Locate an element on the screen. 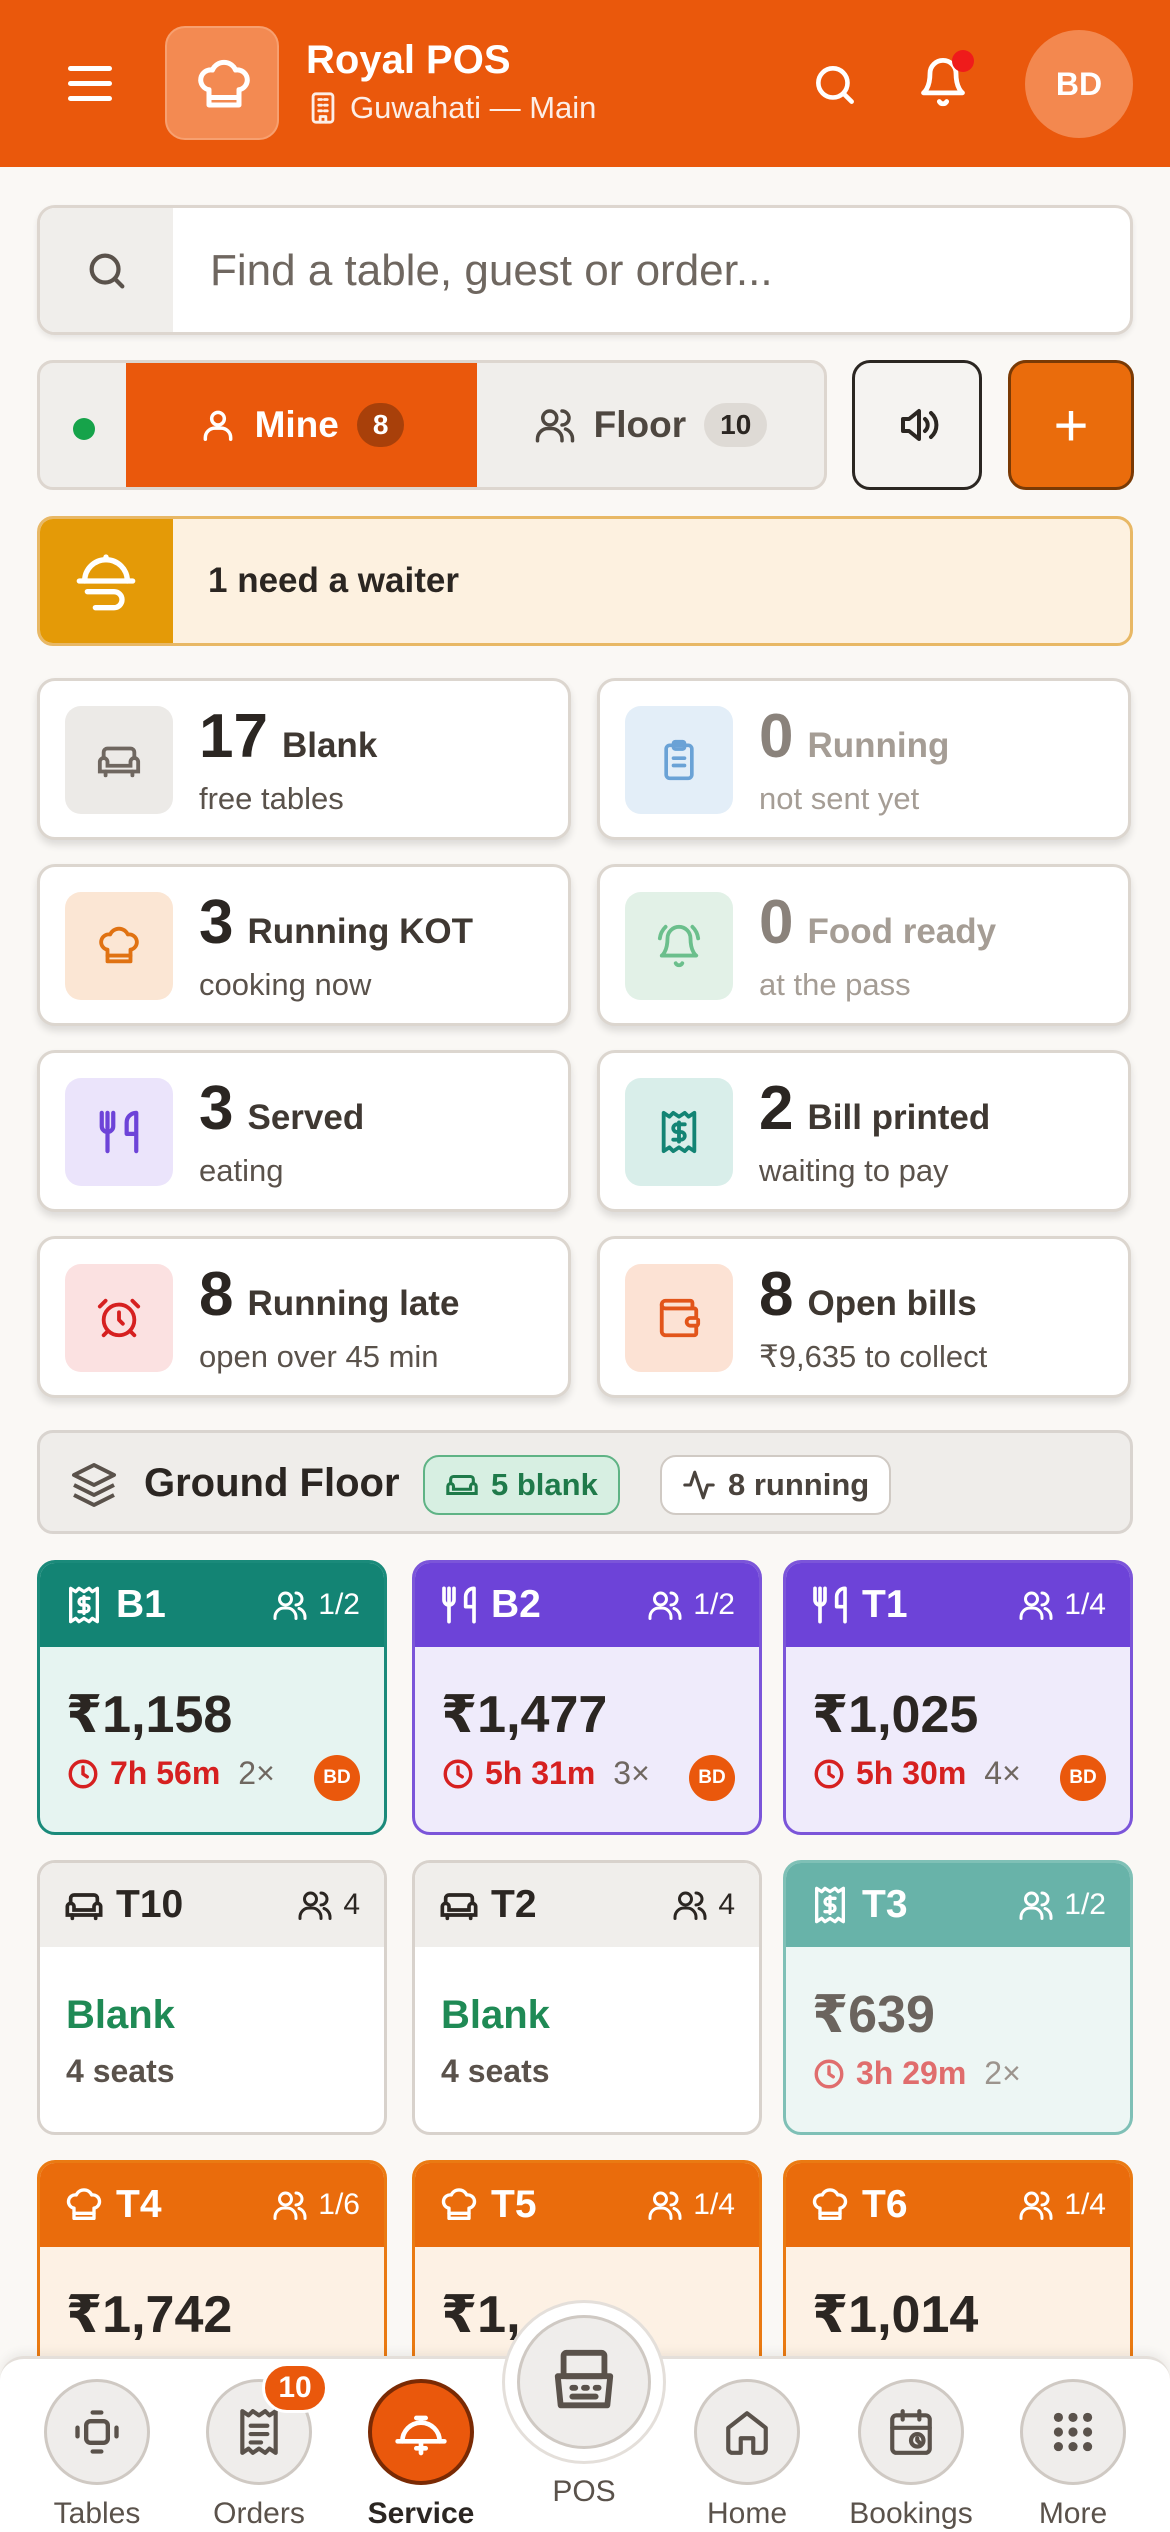 The width and height of the screenshot is (1170, 2532). nav-label: Service is located at coordinates (421, 2513).